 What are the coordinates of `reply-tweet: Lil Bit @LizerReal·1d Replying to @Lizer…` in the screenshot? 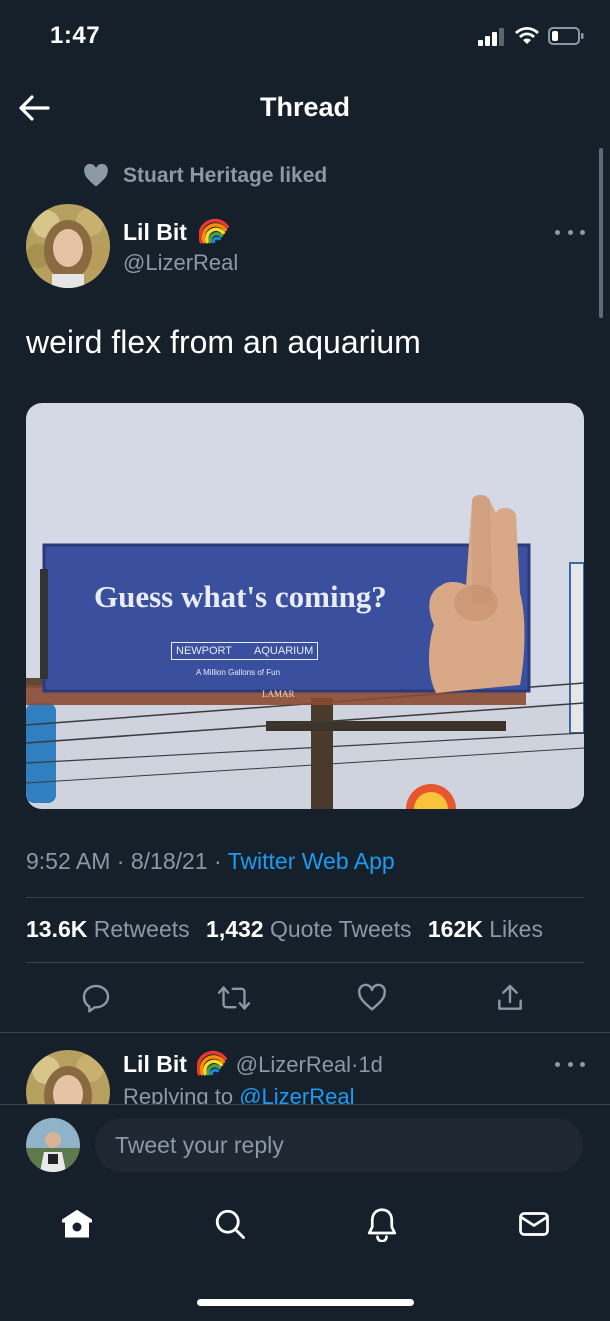 It's located at (305, 1069).